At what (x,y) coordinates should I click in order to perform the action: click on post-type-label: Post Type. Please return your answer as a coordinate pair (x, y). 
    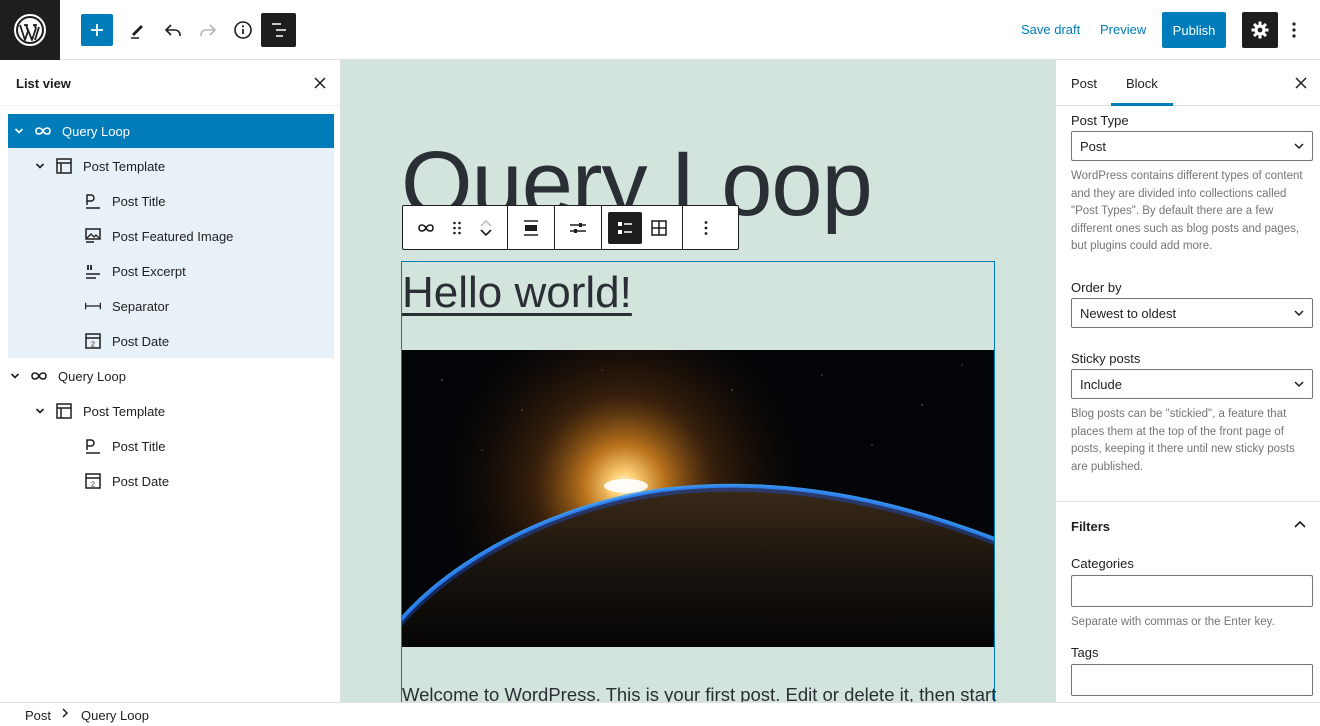
    Looking at the image, I should click on (1100, 120).